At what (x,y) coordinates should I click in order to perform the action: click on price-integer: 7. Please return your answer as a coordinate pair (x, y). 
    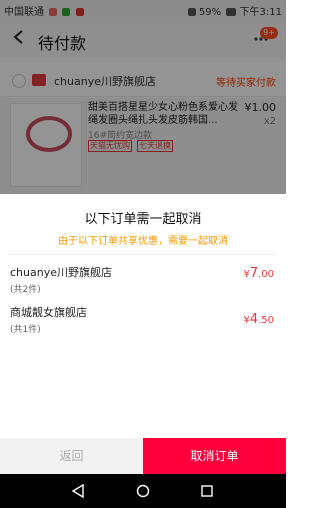
    Looking at the image, I should click on (254, 273).